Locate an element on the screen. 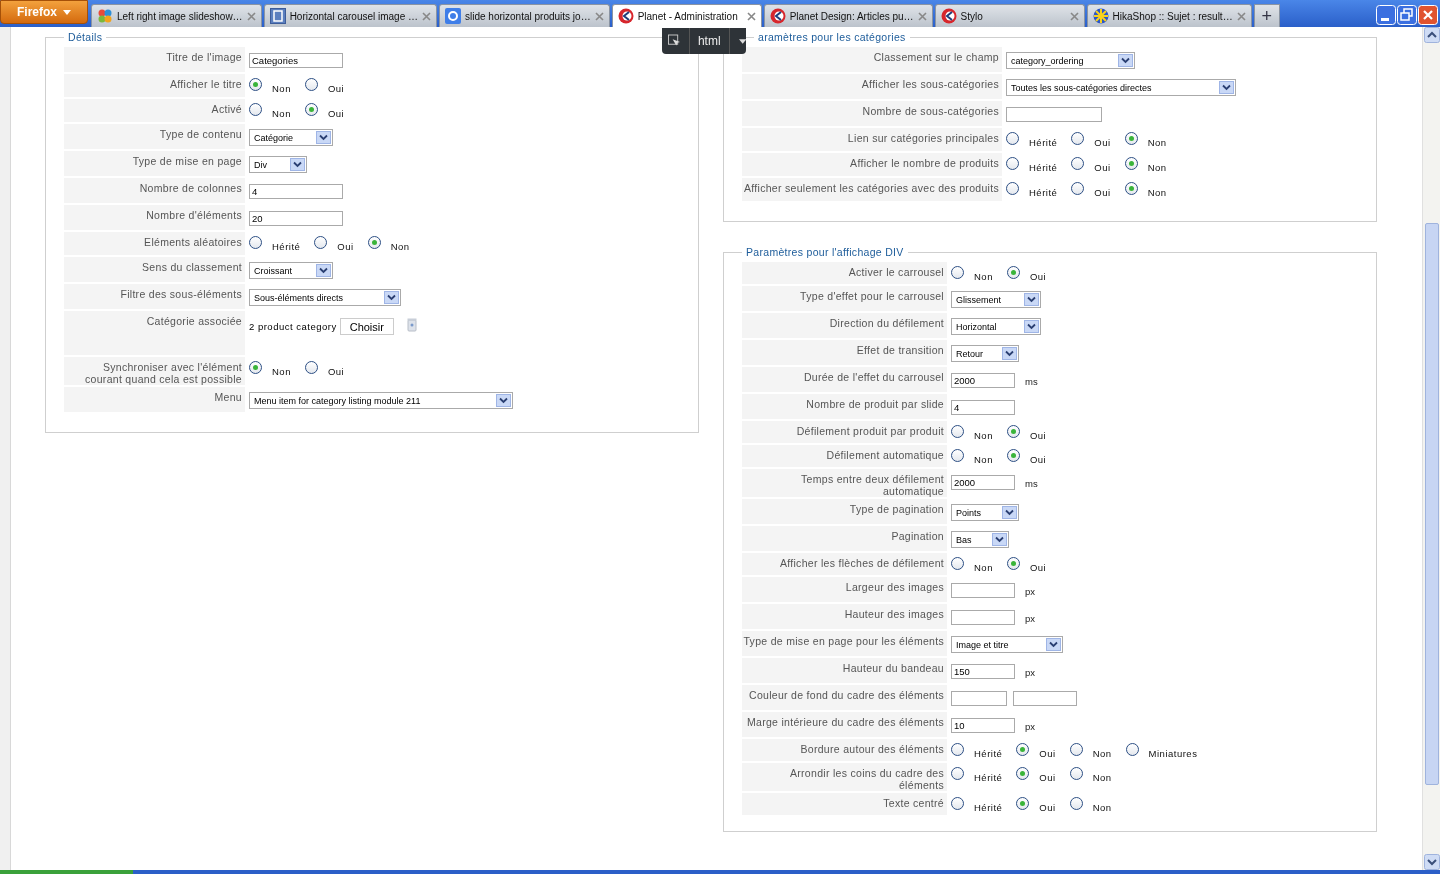  restore-icon is located at coordinates (1407, 14).